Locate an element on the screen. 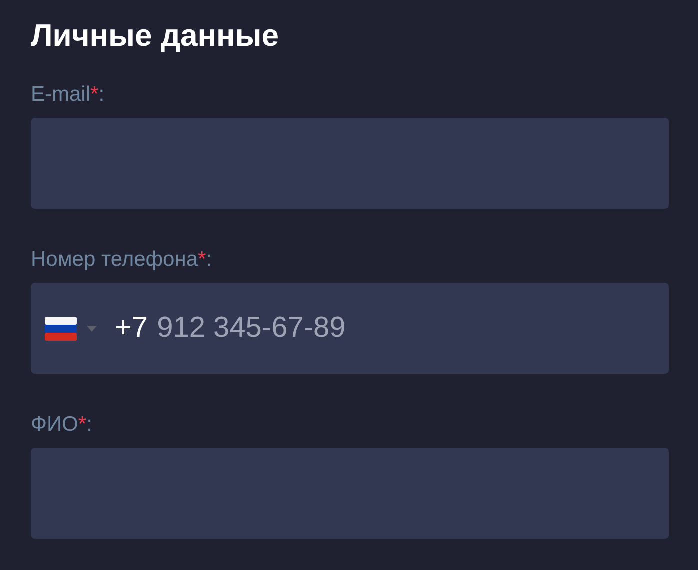 The height and width of the screenshot is (570, 698). country-code: +7 is located at coordinates (131, 328).